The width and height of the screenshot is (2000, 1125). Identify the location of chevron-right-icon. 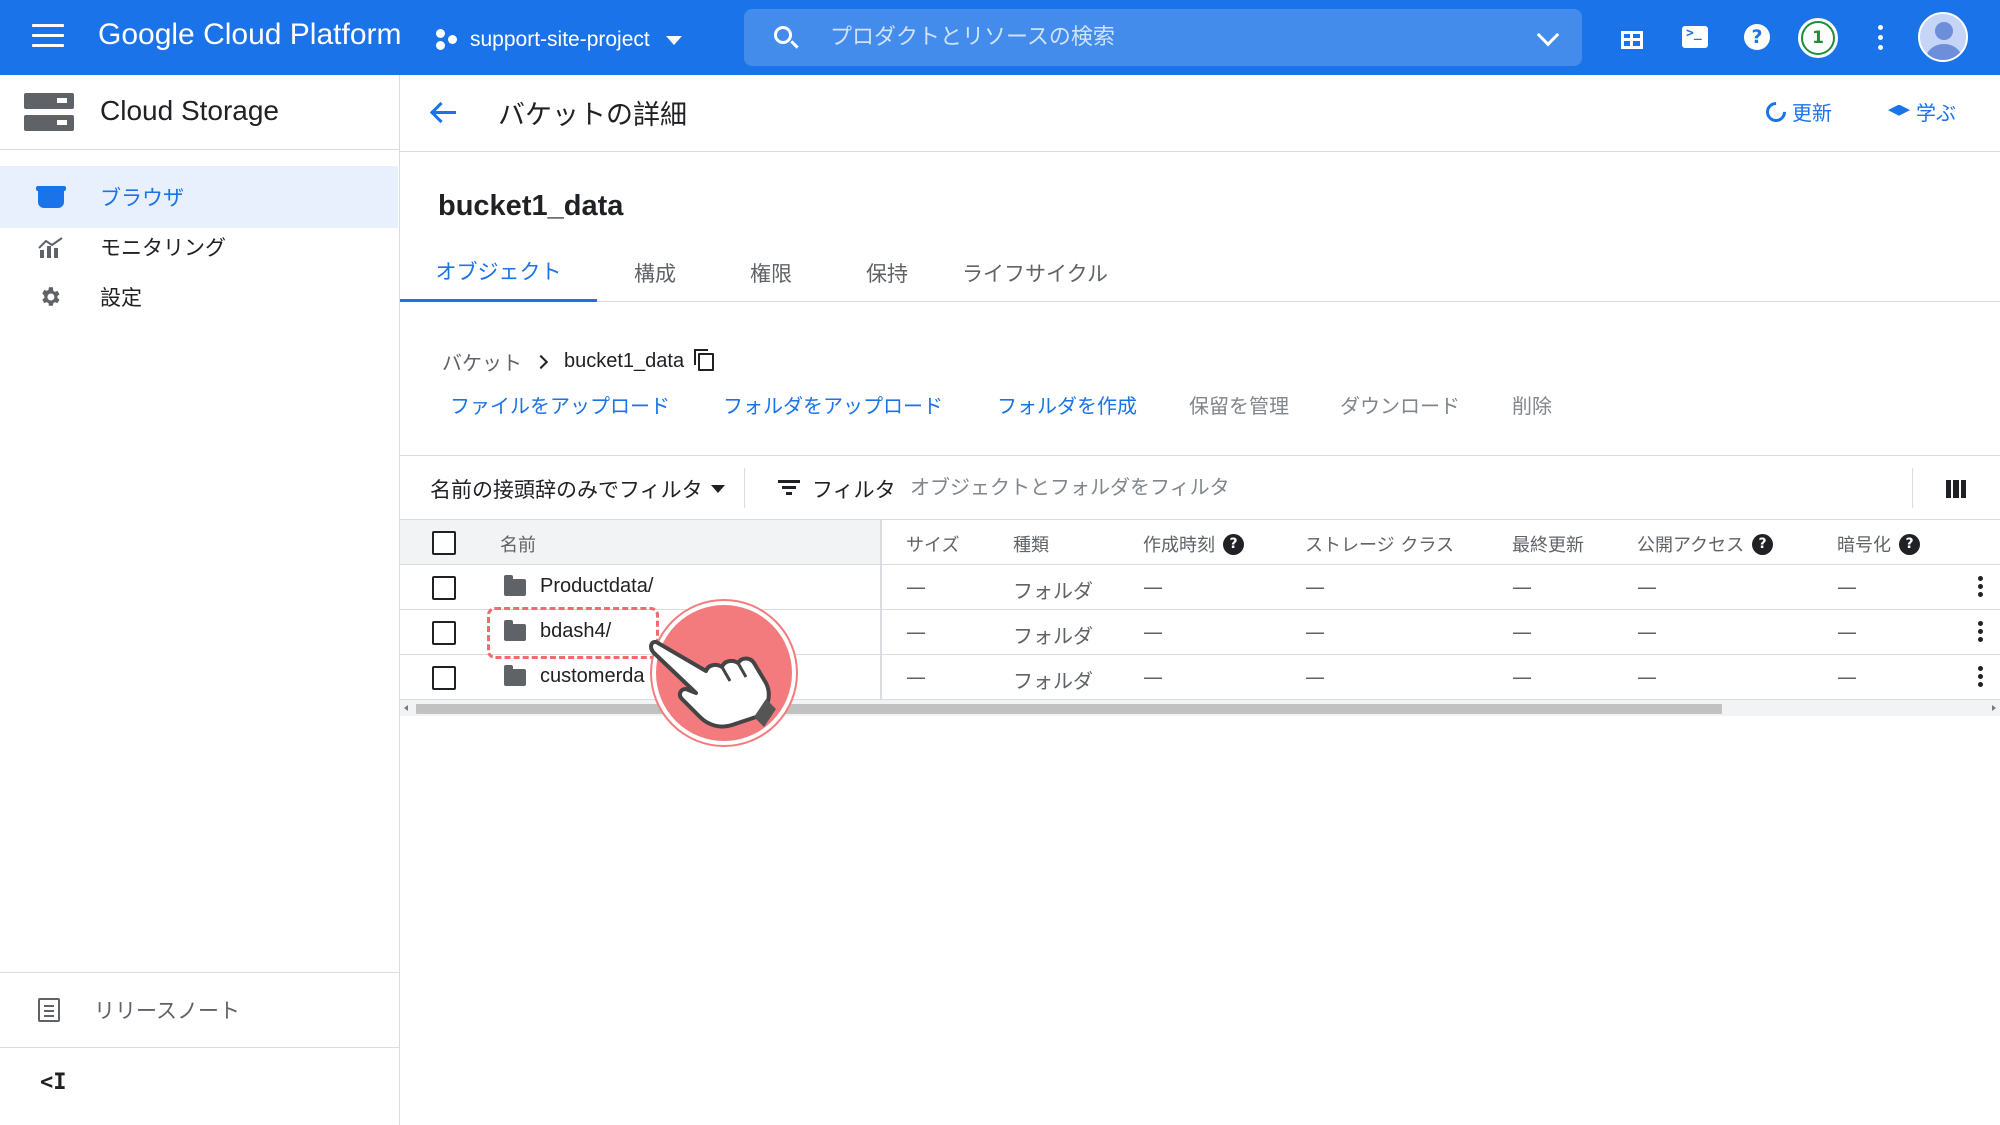
(541, 361).